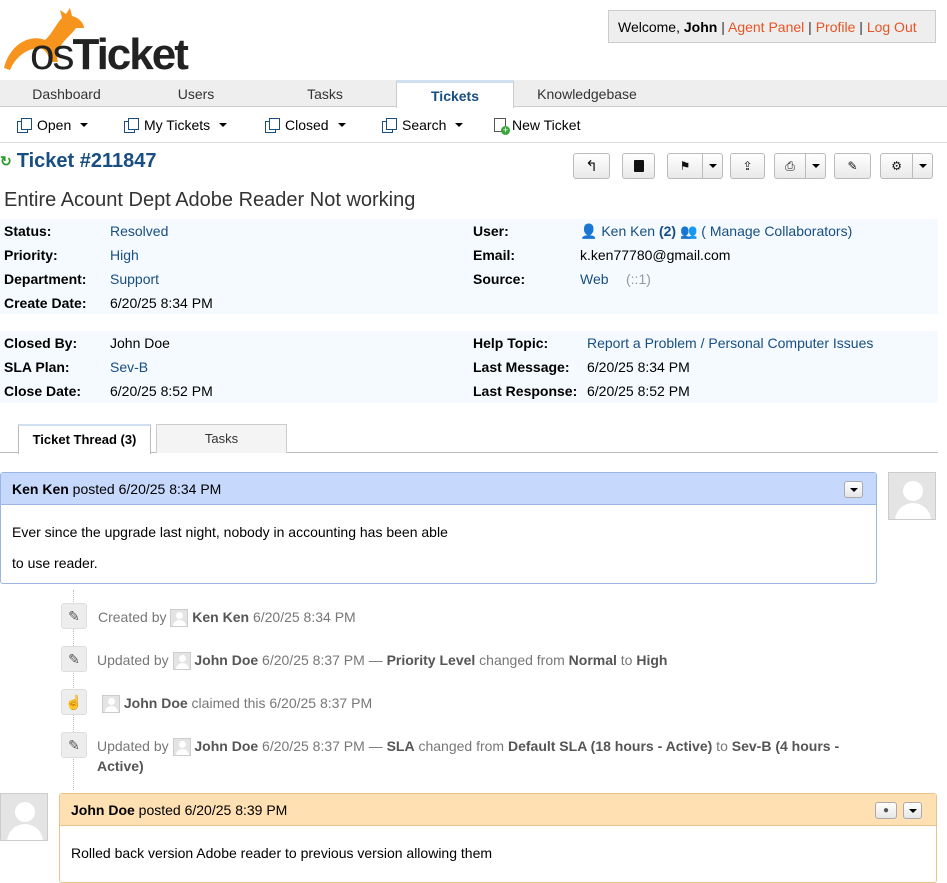 The height and width of the screenshot is (883, 947). I want to click on priority-label: Priority:, so click(31, 255).